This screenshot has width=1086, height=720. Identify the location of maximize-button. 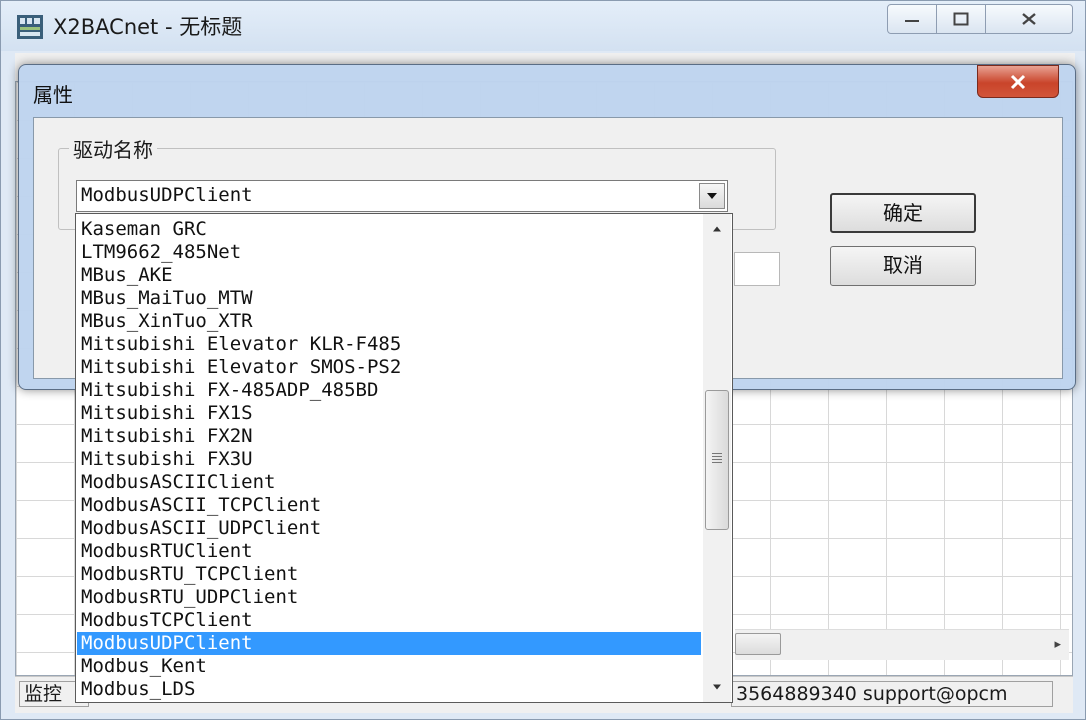
(961, 19).